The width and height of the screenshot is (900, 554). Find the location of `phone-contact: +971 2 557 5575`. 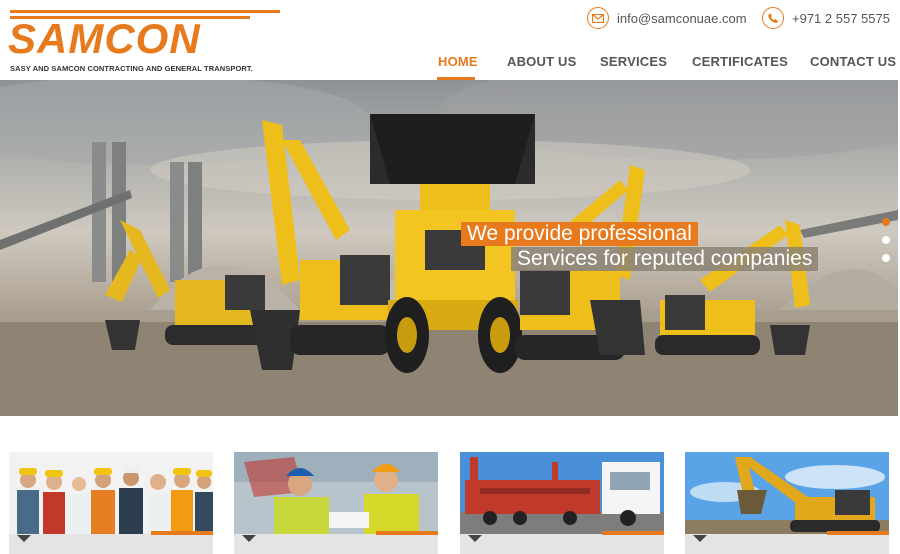

phone-contact: +971 2 557 5575 is located at coordinates (826, 18).